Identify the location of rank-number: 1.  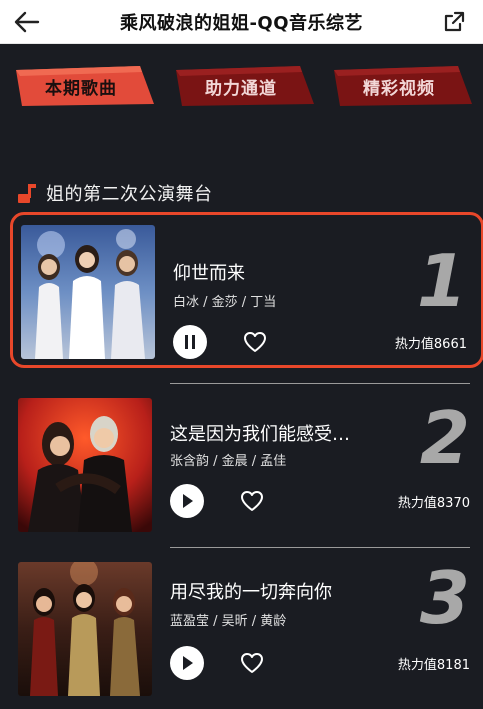
(441, 281).